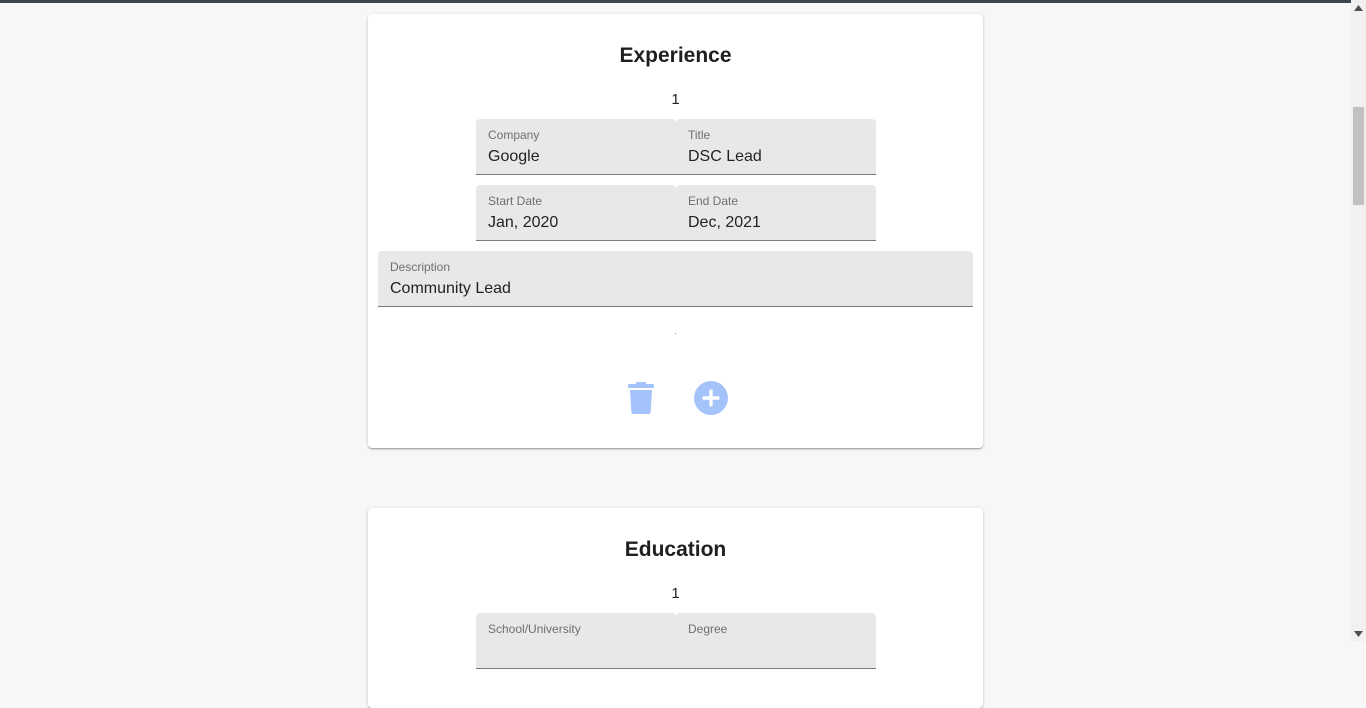 This screenshot has height=708, width=1366. I want to click on education-title: Education, so click(675, 549).